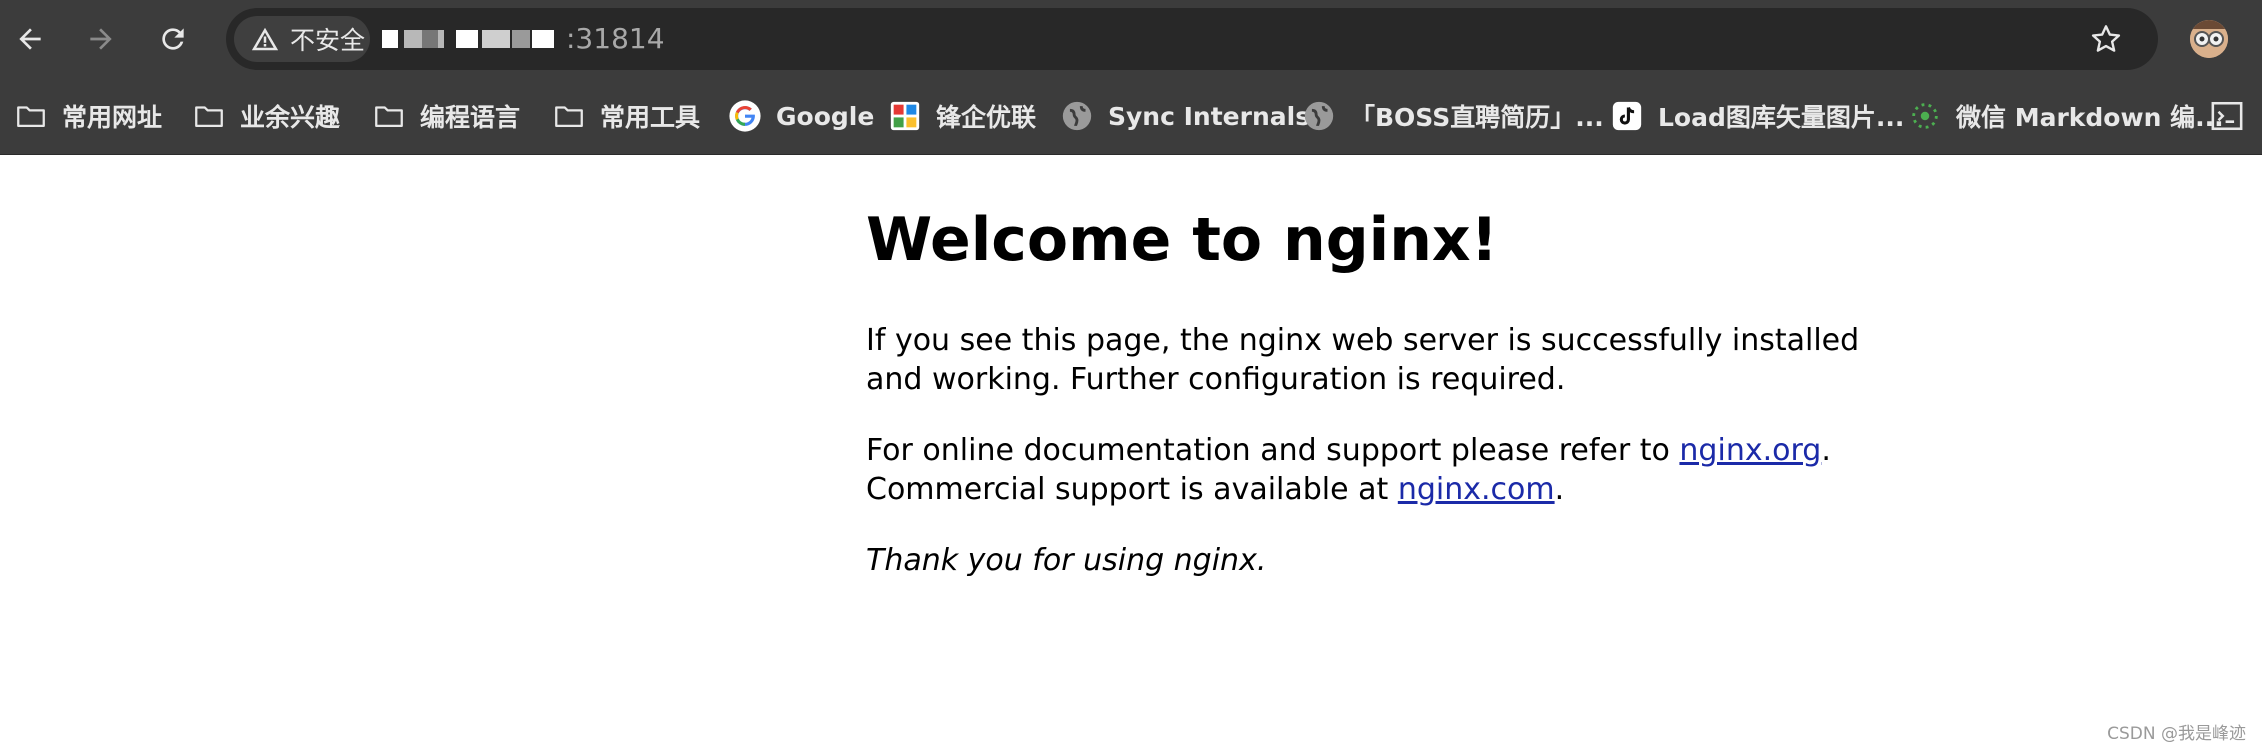 The height and width of the screenshot is (754, 2262). What do you see at coordinates (825, 116) in the screenshot?
I see `bookmark-label: Google` at bounding box center [825, 116].